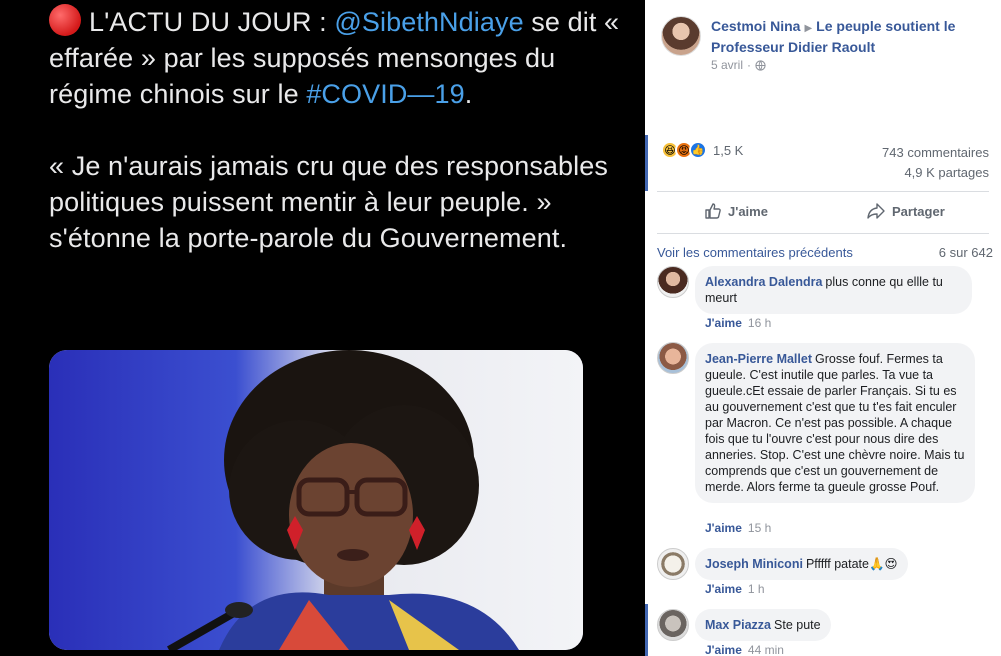 The image size is (1001, 656). Describe the element at coordinates (468, 94) in the screenshot. I see `tweet-period: .` at that location.